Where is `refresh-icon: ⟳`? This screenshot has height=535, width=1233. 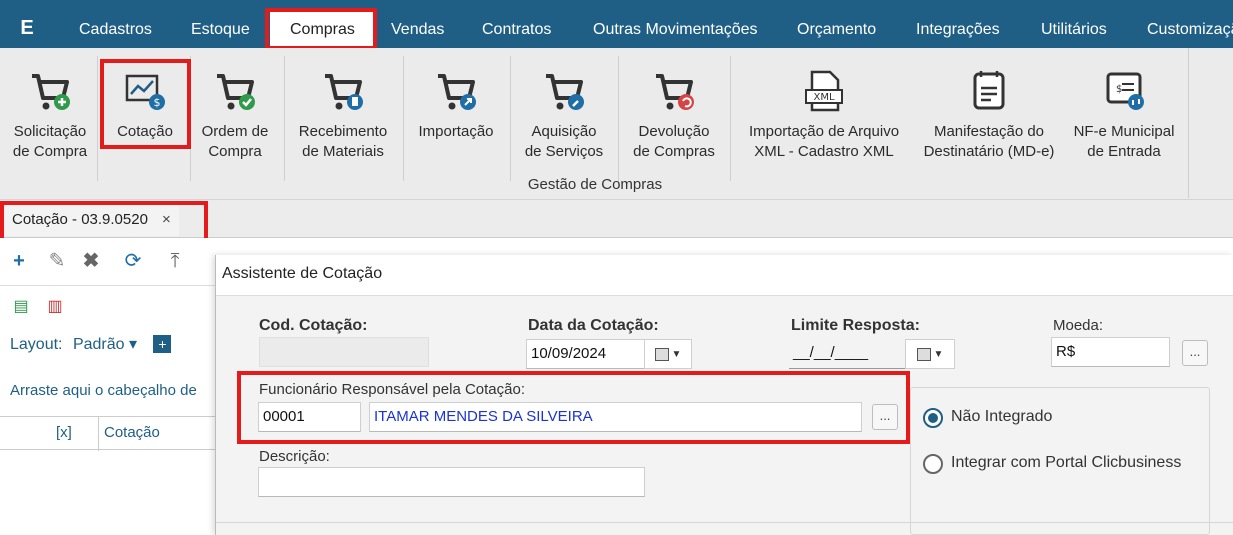 refresh-icon: ⟳ is located at coordinates (133, 261).